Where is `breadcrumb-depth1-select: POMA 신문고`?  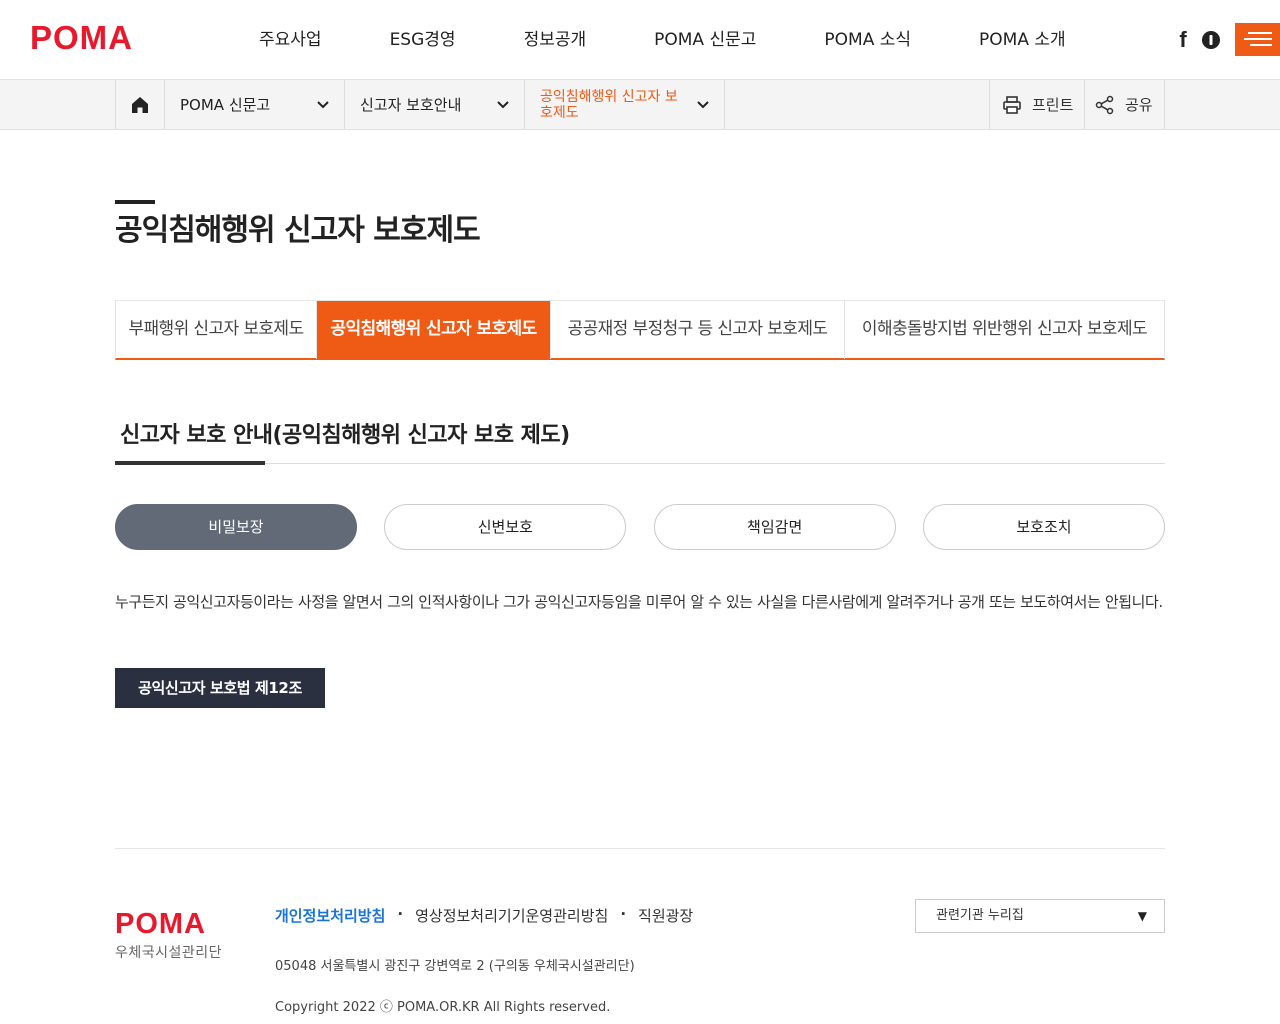
breadcrumb-depth1-select: POMA 신문고 is located at coordinates (255, 104).